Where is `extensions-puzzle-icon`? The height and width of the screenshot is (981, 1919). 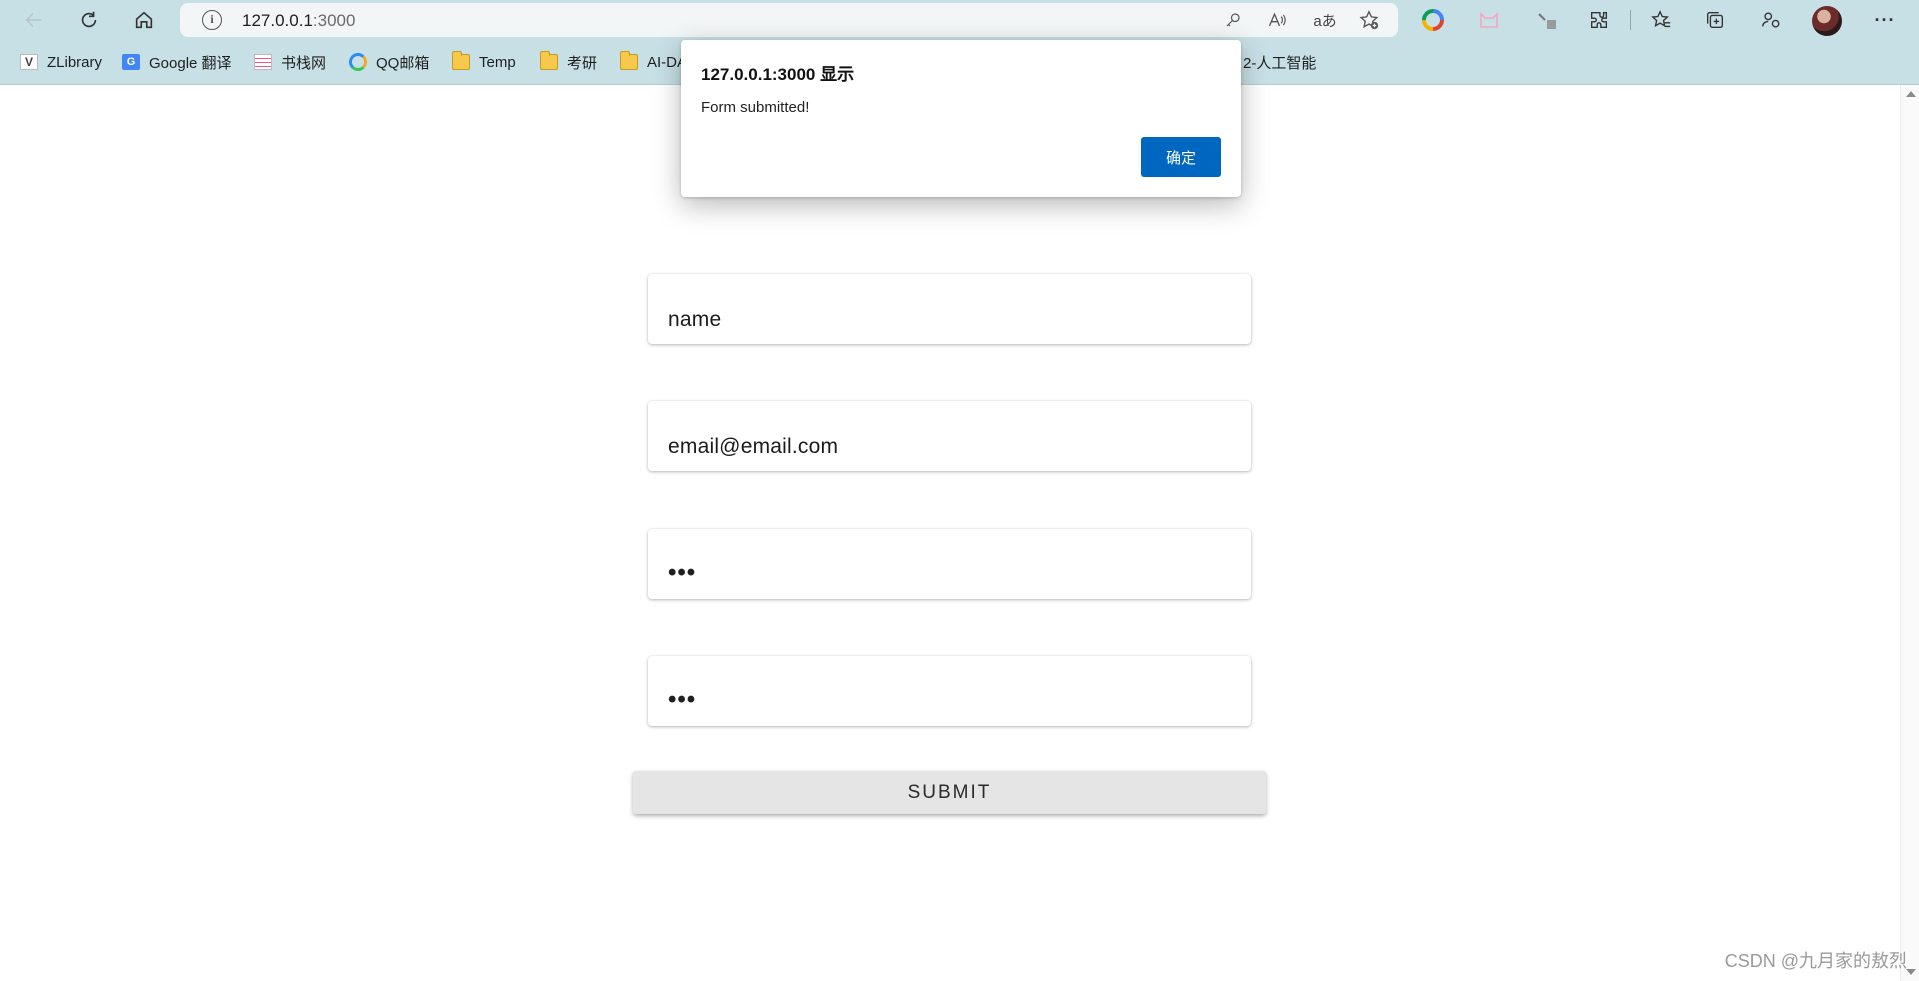 extensions-puzzle-icon is located at coordinates (1599, 20).